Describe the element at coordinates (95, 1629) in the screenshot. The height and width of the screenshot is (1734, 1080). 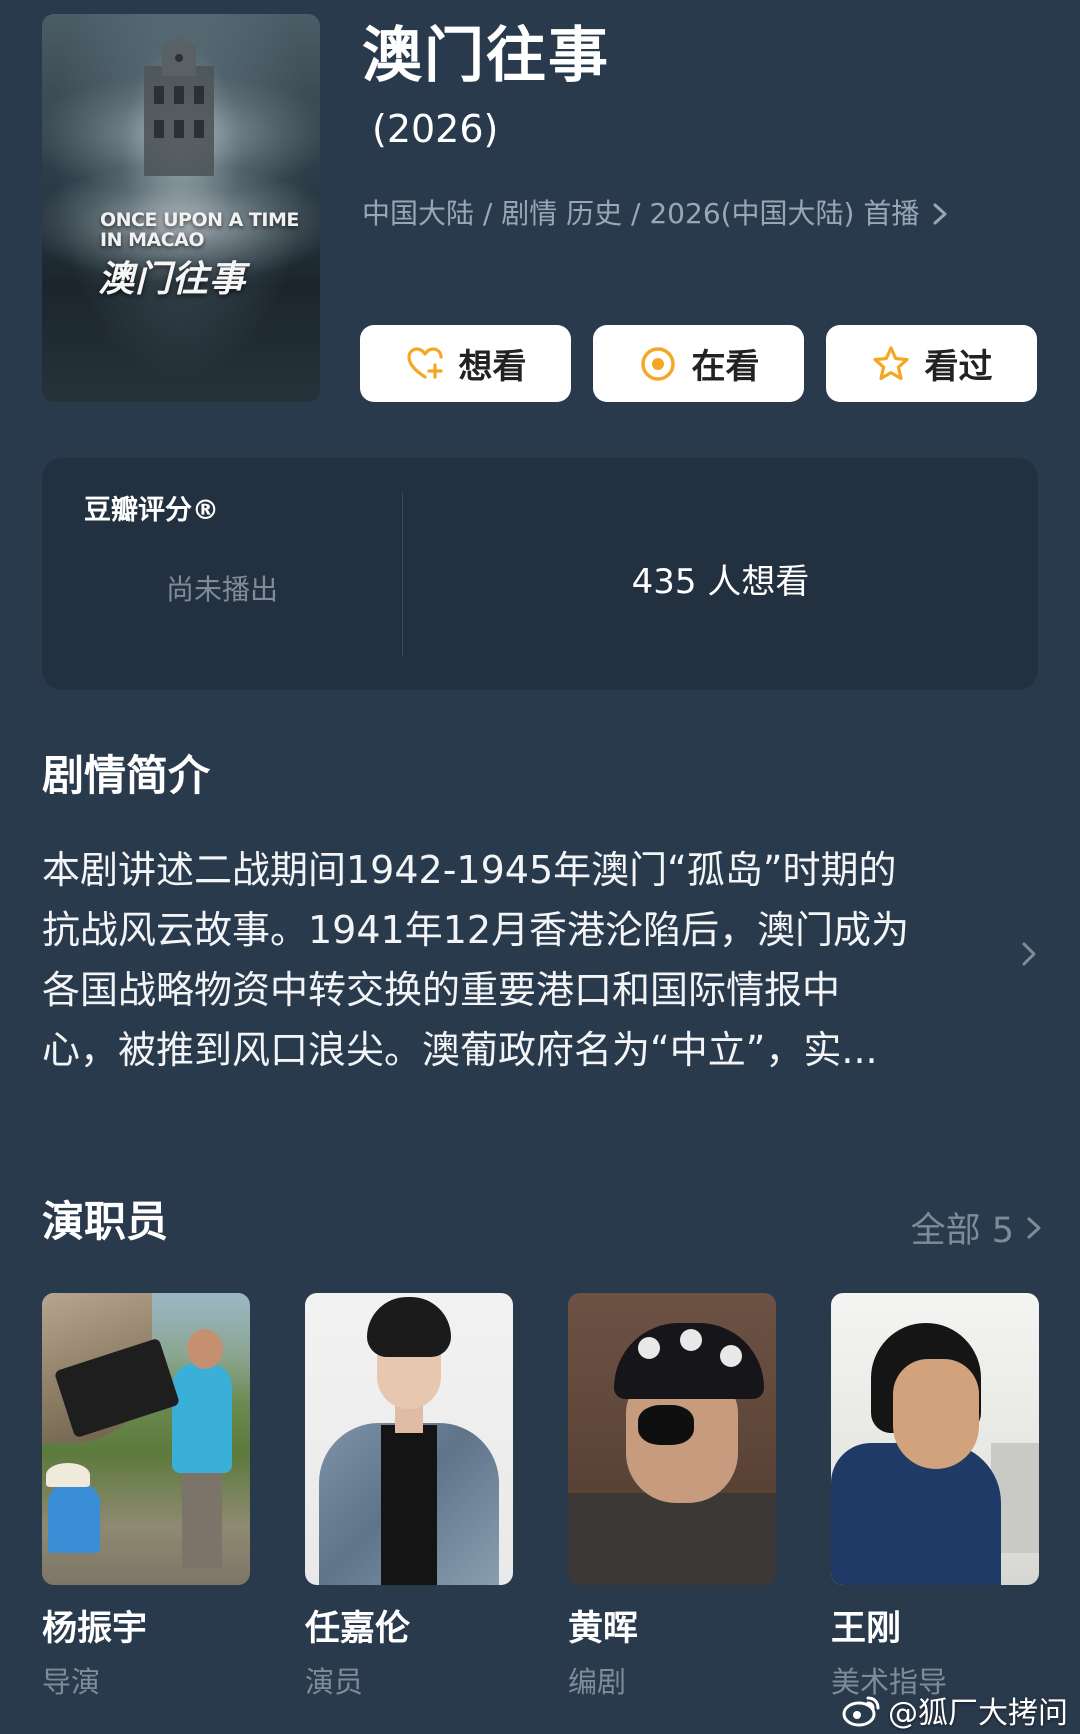
I see `cast-name: 杨振宇` at that location.